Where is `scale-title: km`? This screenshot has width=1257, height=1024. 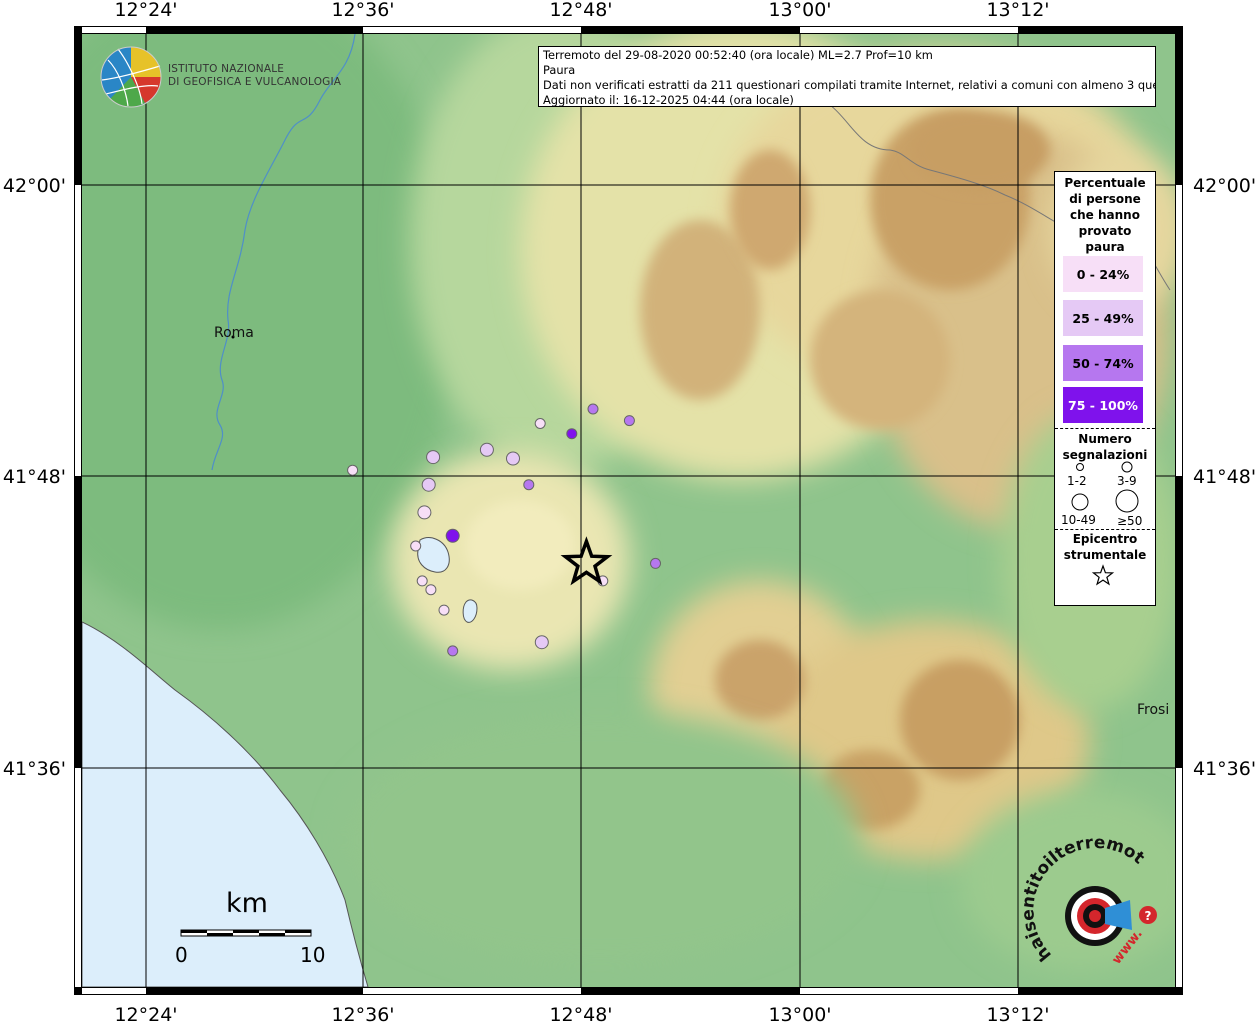
scale-title: km is located at coordinates (247, 903).